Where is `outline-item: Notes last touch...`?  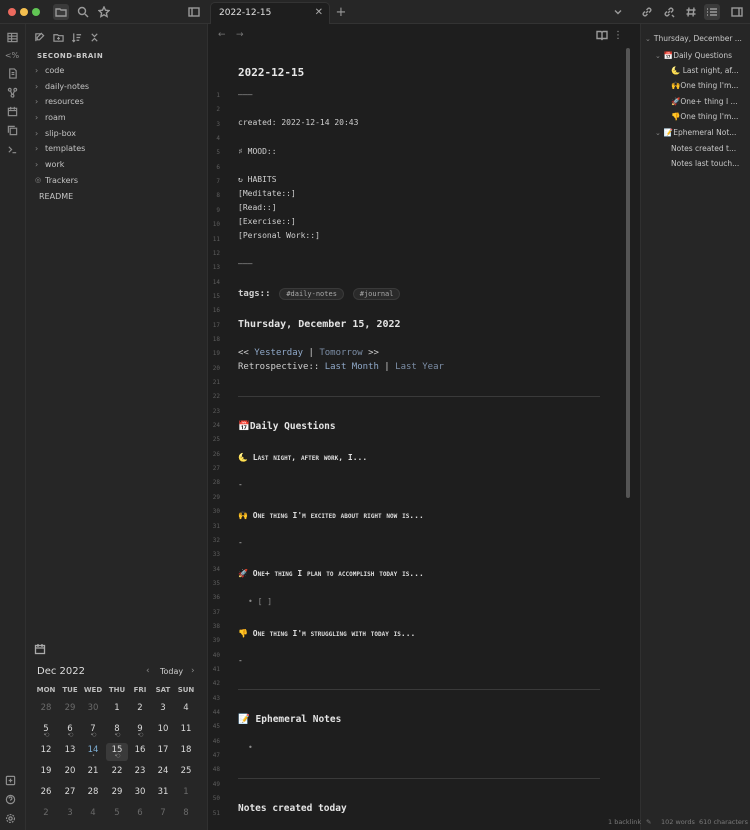 outline-item: Notes last touch... is located at coordinates (710, 163).